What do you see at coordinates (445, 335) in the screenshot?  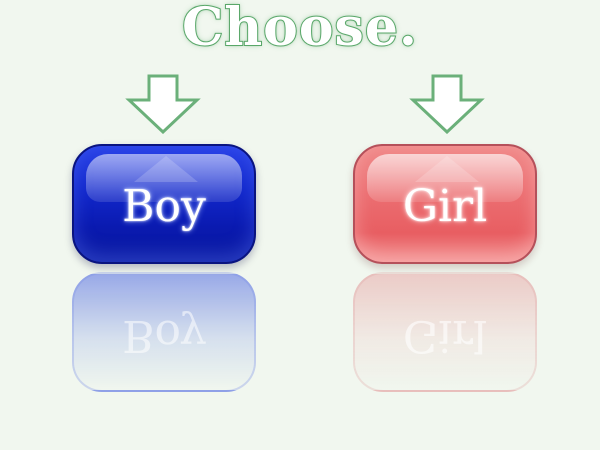 I see `girl-reflection-label: Girl` at bounding box center [445, 335].